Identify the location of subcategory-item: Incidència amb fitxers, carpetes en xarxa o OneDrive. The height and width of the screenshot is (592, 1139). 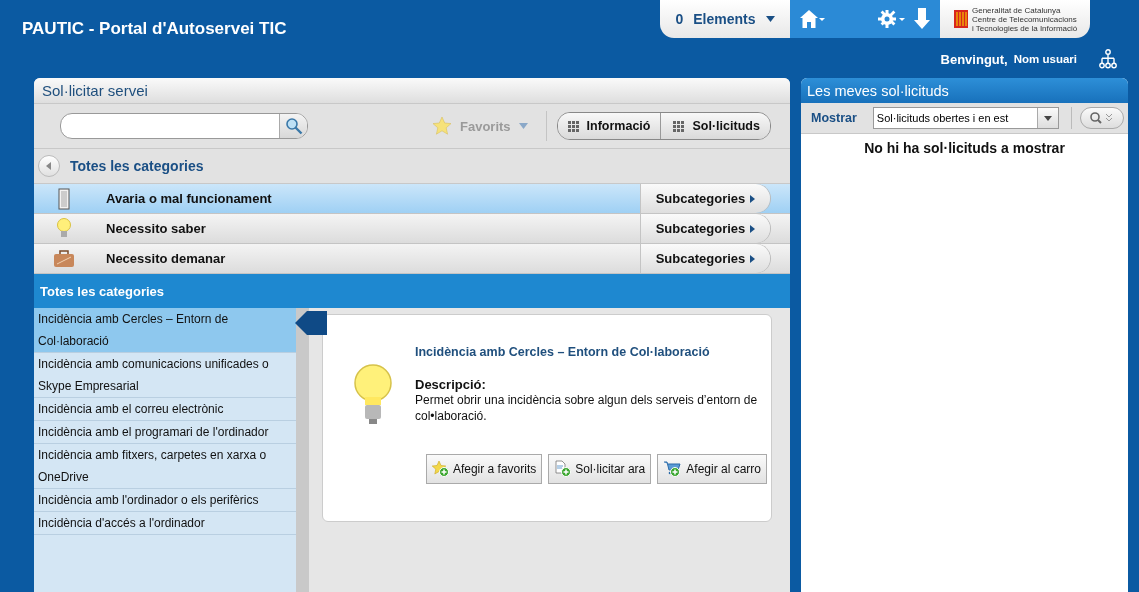
(165, 466).